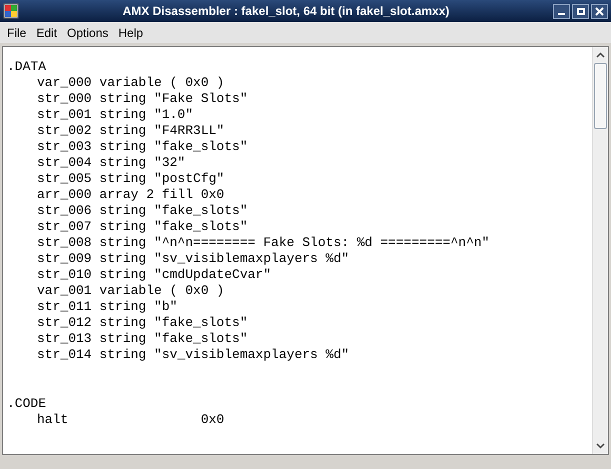  I want to click on code-line: str_008 string "^n^n======== Fake Slots: %d =========^n^n", so click(263, 243).